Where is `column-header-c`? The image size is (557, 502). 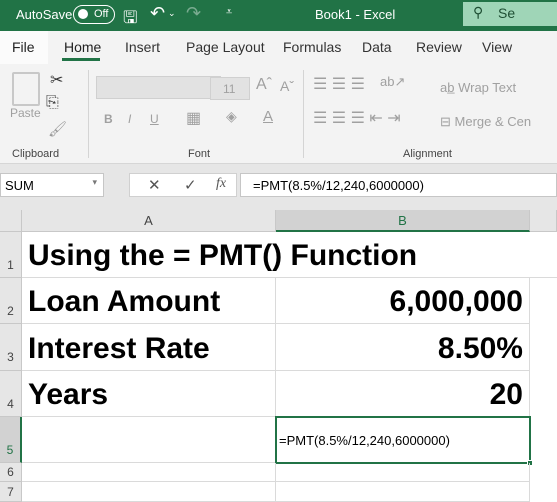 column-header-c is located at coordinates (543, 221).